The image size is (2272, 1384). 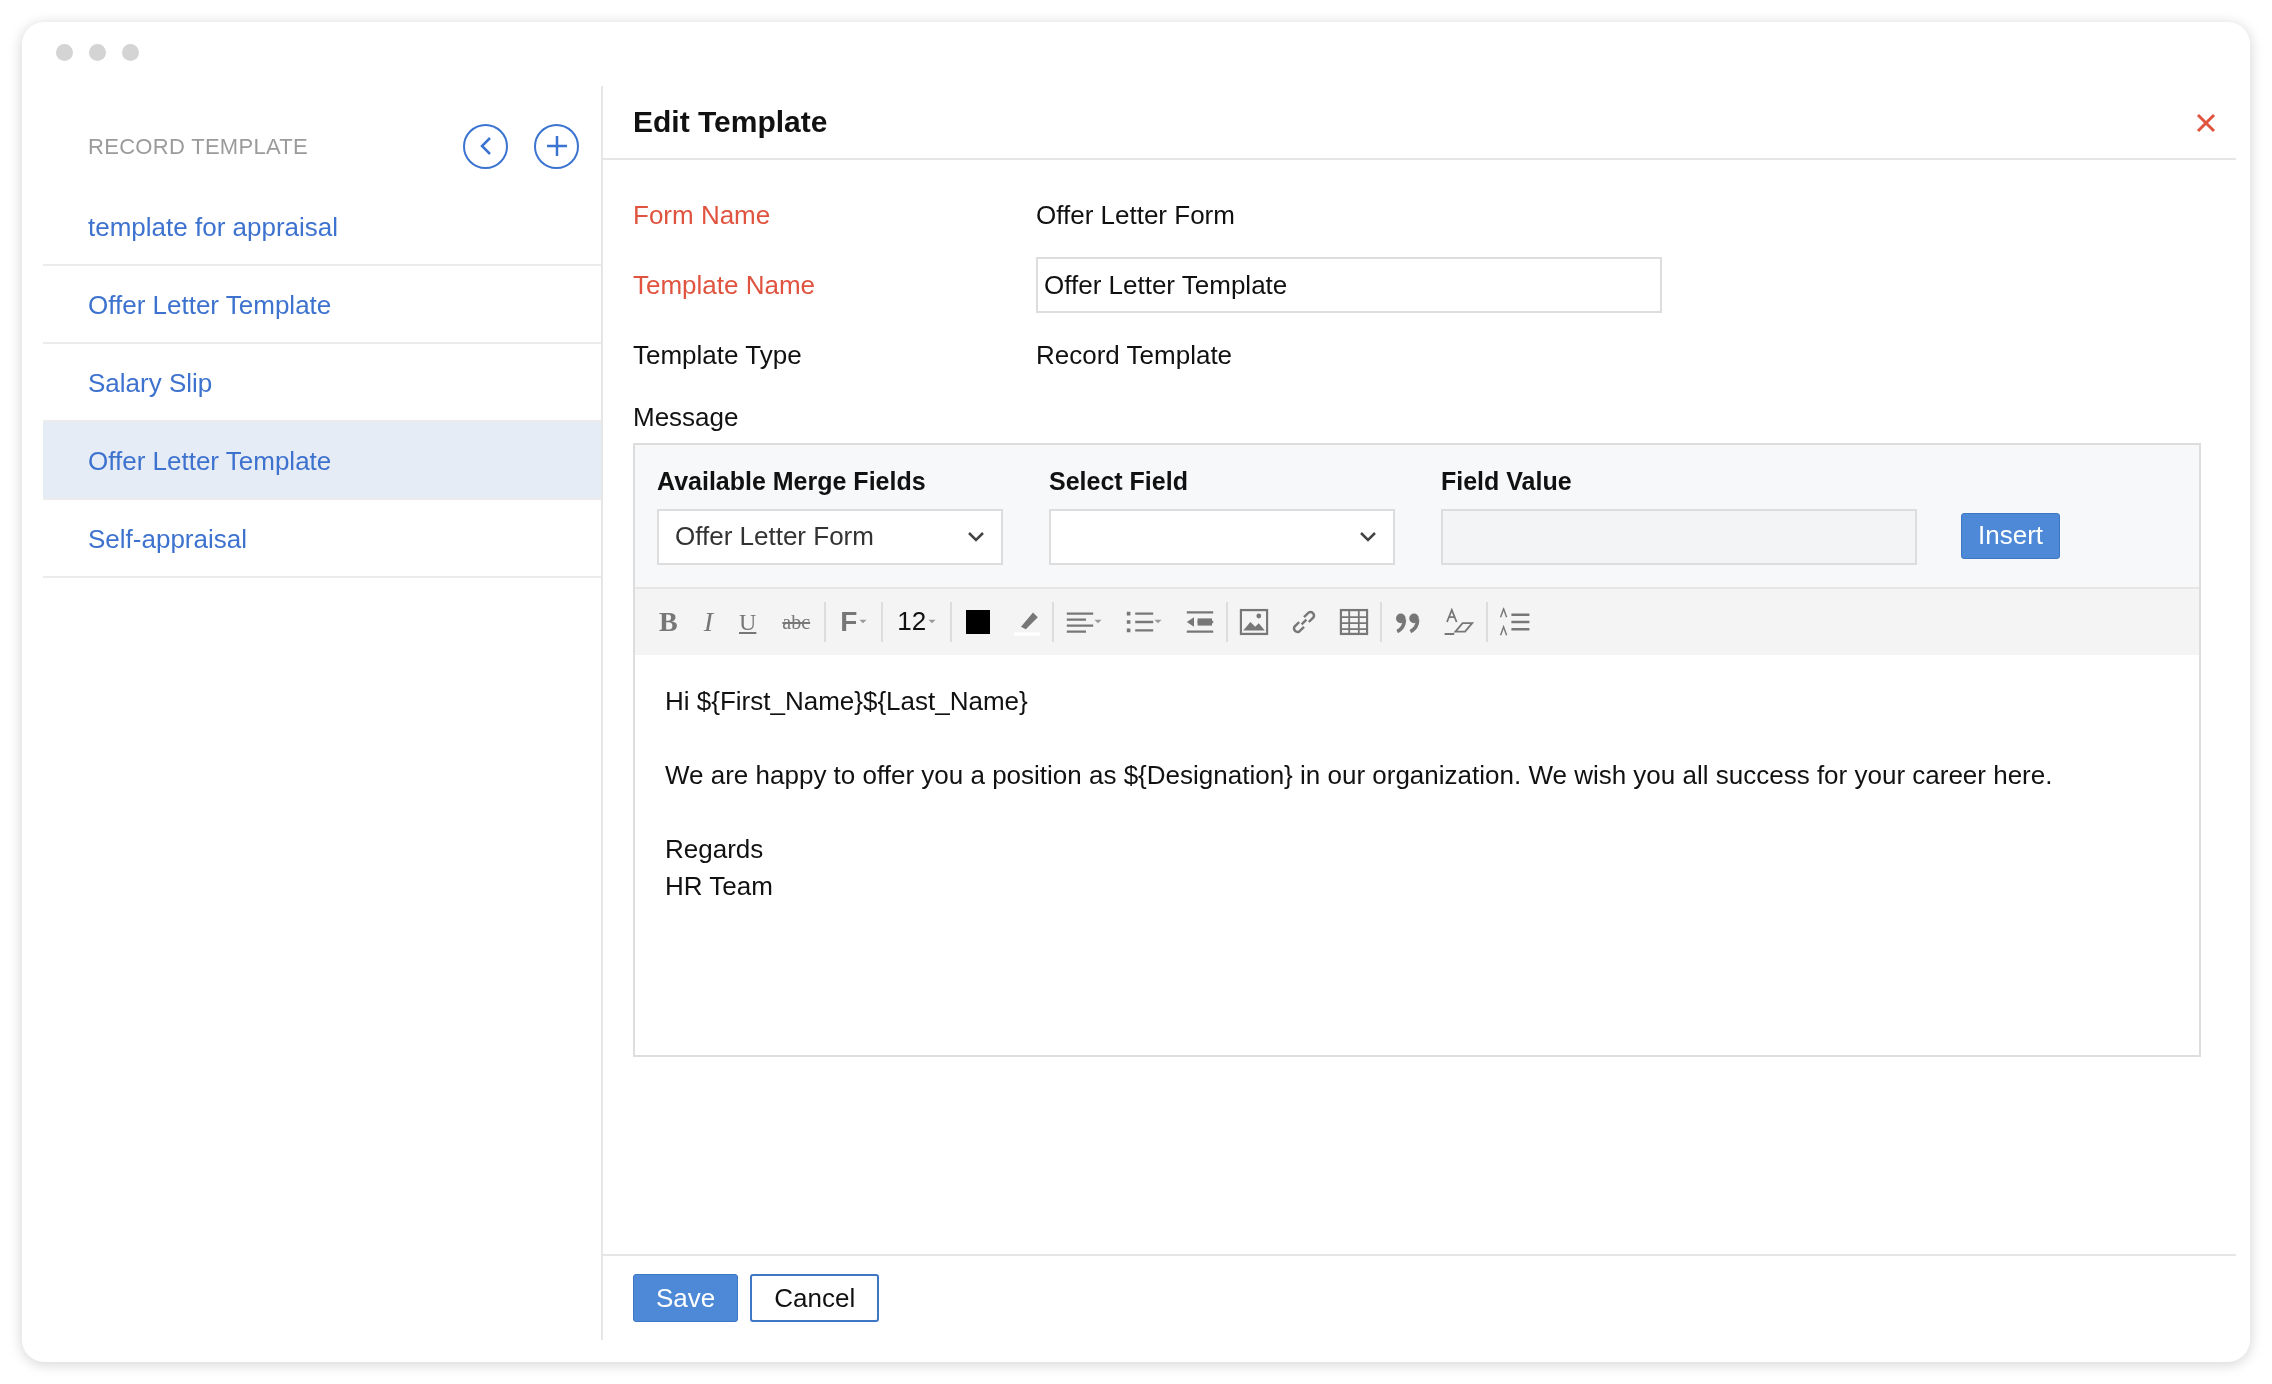 I want to click on format-button: abc, so click(x=796, y=621).